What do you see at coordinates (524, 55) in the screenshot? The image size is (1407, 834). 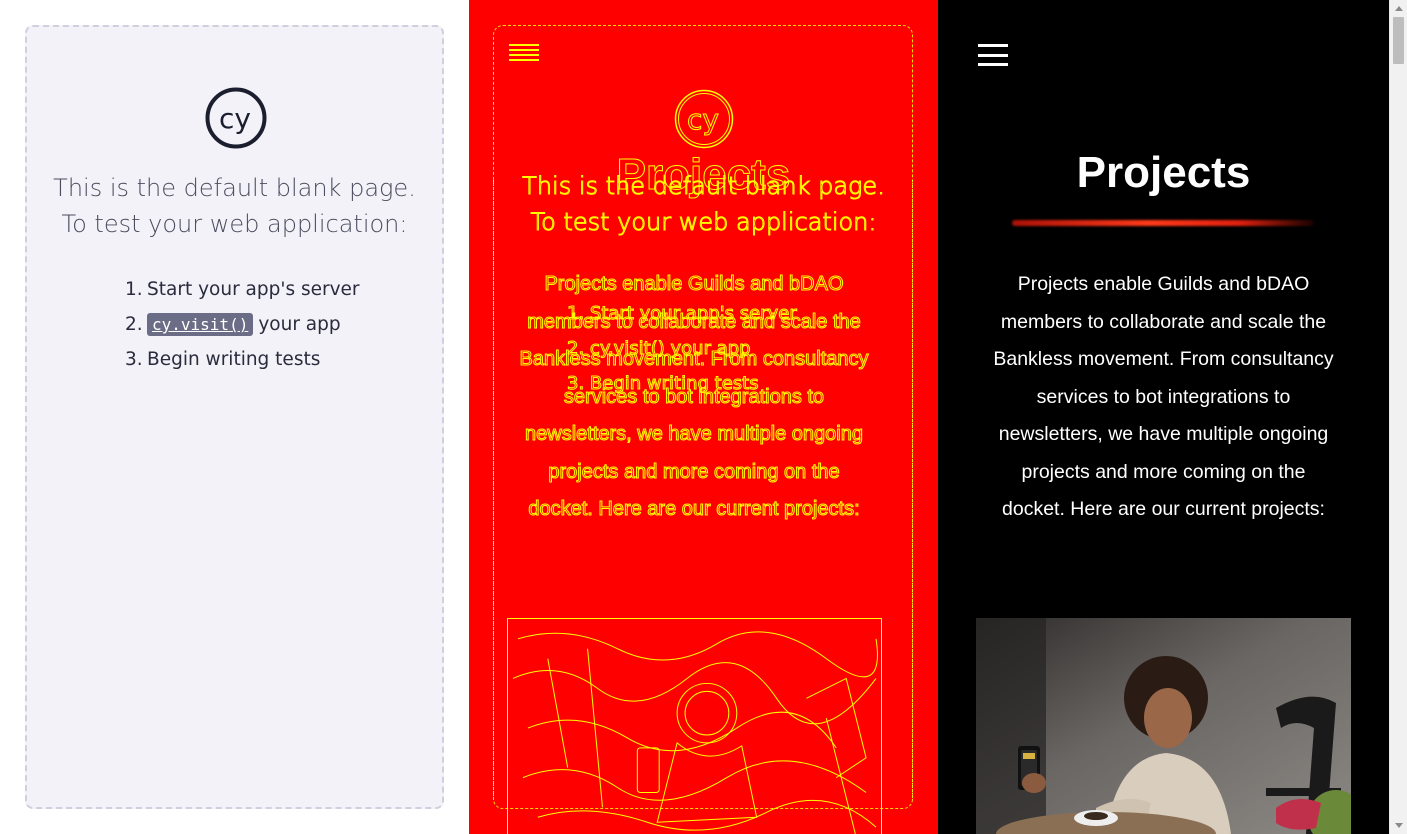 I see `diff-menu-icon` at bounding box center [524, 55].